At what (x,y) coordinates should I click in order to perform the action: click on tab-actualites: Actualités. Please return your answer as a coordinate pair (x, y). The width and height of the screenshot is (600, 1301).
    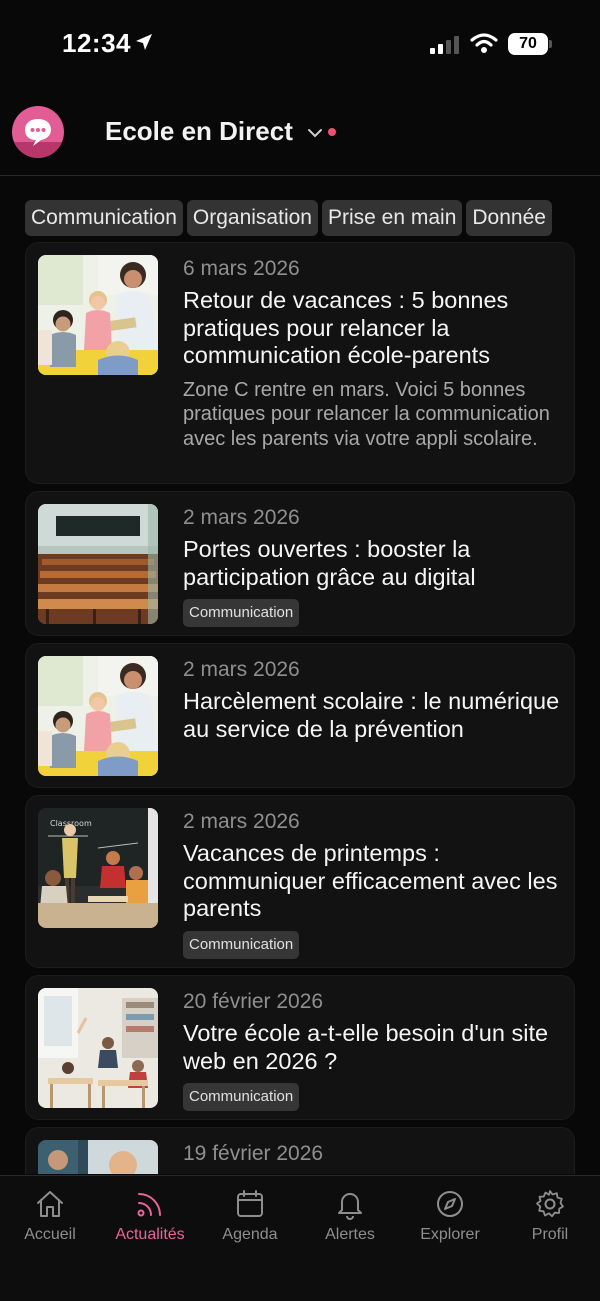
    Looking at the image, I should click on (150, 1216).